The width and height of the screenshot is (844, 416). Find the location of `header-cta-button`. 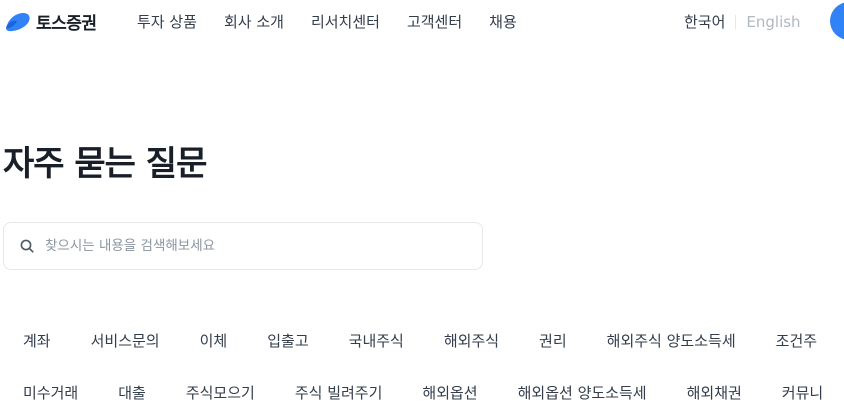

header-cta-button is located at coordinates (837, 21).